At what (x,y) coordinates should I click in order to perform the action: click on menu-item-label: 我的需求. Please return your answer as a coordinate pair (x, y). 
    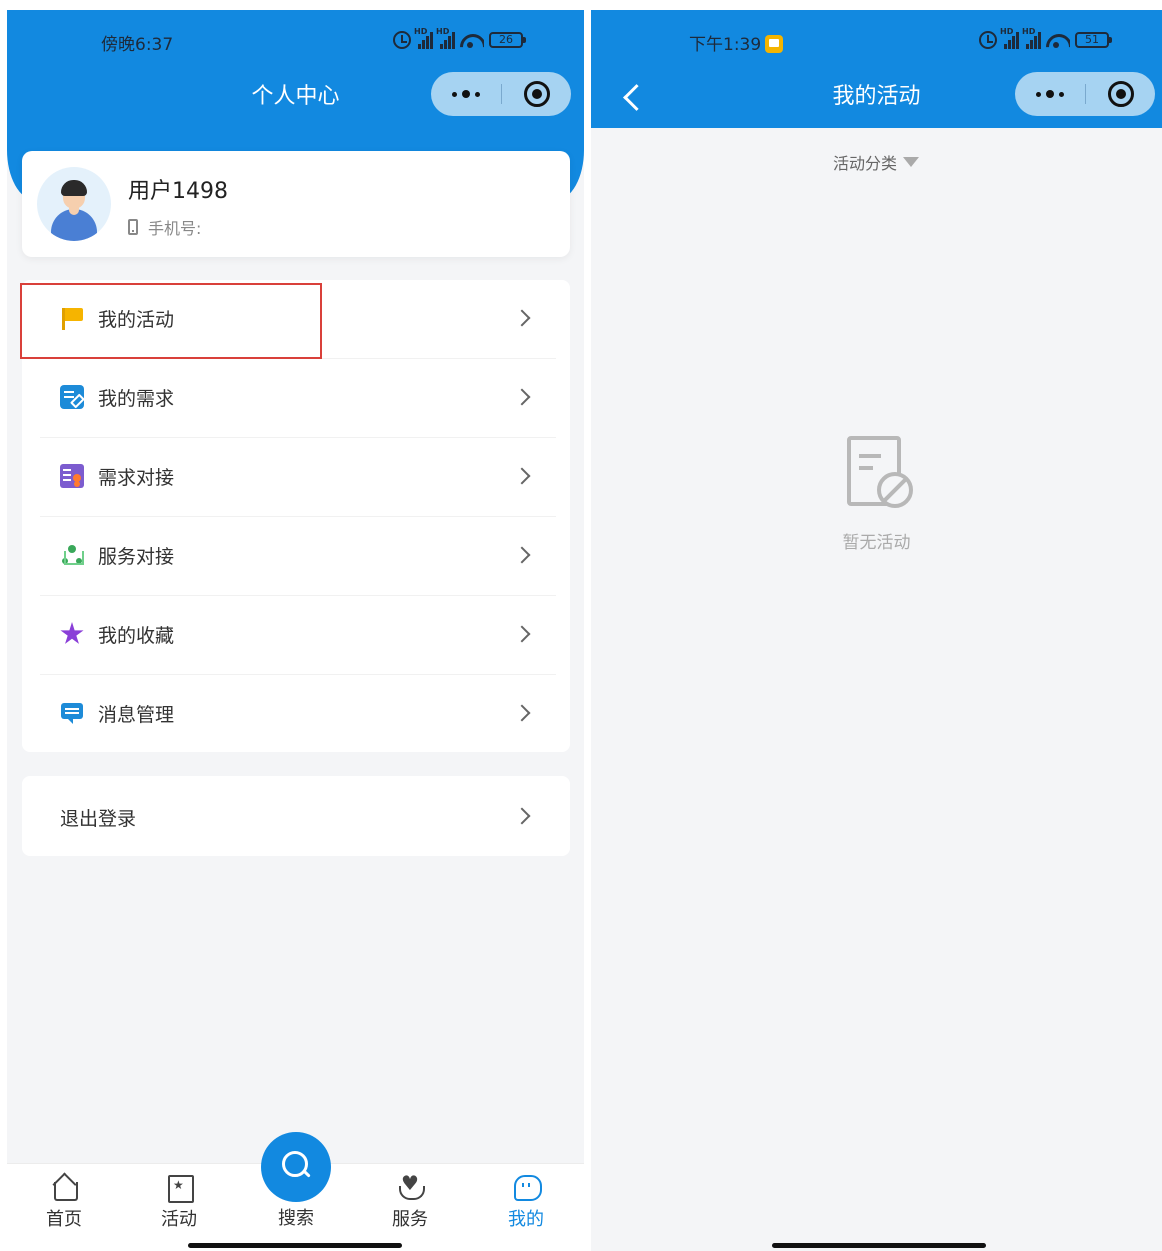
    Looking at the image, I should click on (136, 399).